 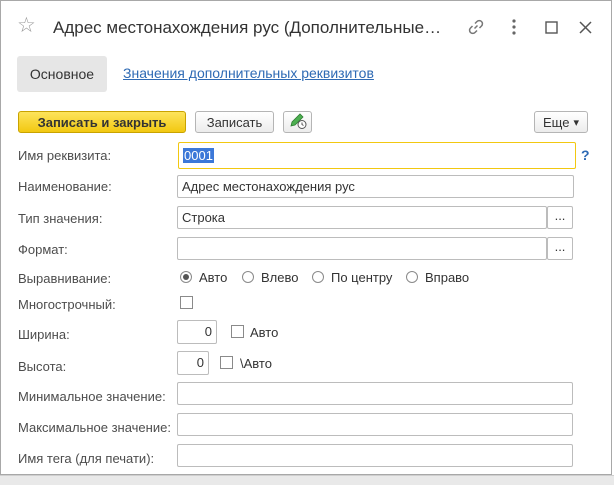 What do you see at coordinates (248, 277) in the screenshot?
I see `align-left-radio` at bounding box center [248, 277].